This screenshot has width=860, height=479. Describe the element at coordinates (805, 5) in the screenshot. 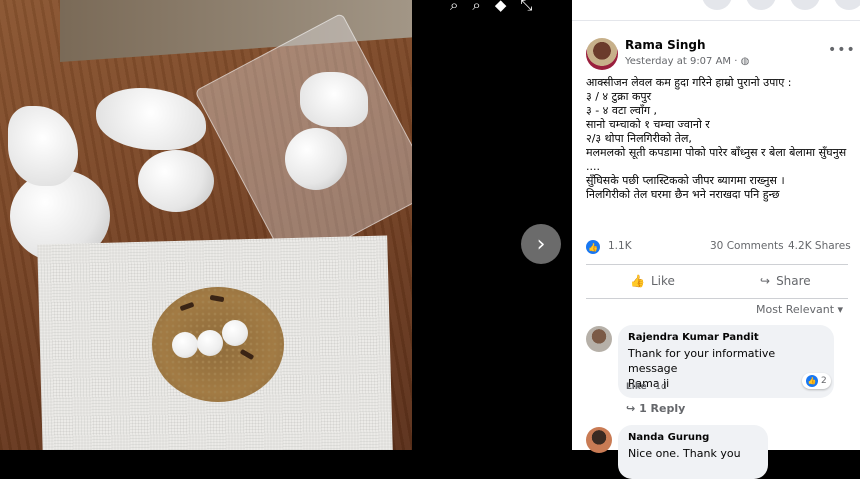

I see `notifications-icon: ♪` at that location.